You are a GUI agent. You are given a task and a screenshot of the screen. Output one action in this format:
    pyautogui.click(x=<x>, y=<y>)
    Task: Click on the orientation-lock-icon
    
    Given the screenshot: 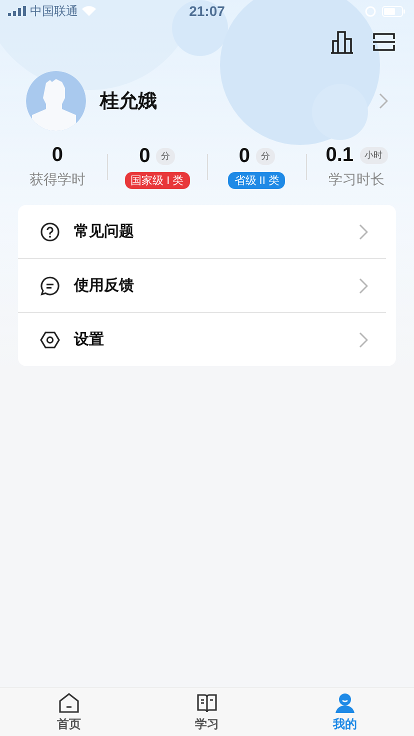 What is the action you would take?
    pyautogui.click(x=370, y=11)
    